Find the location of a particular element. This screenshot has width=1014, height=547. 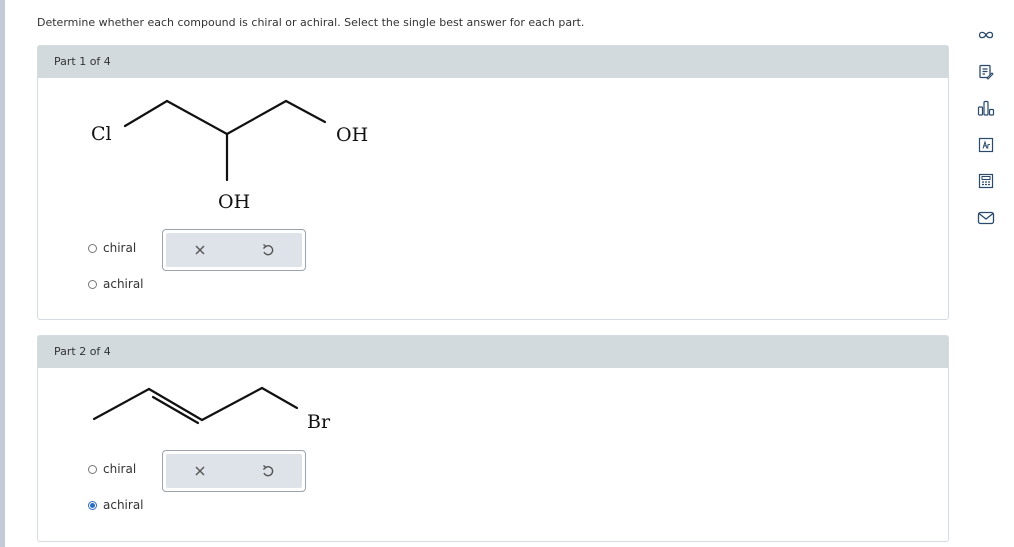

bromine-label: Br is located at coordinates (319, 422).